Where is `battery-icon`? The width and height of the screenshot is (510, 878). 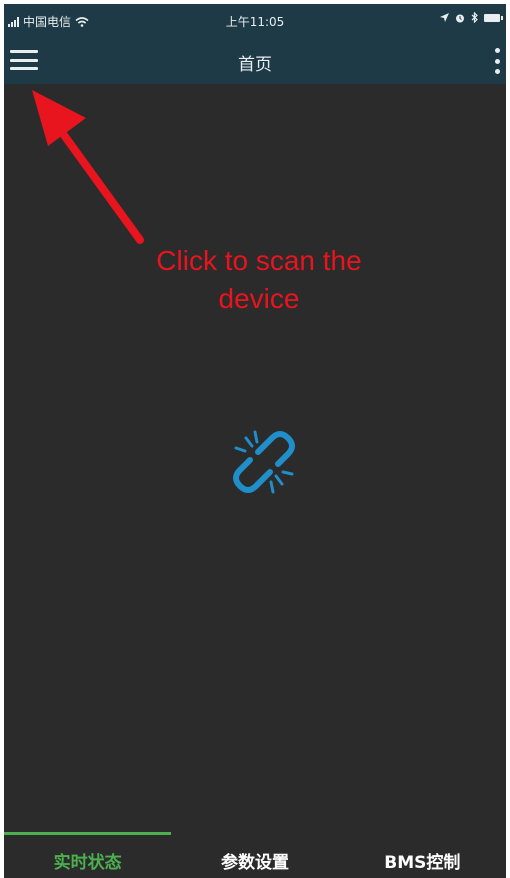
battery-icon is located at coordinates (493, 17).